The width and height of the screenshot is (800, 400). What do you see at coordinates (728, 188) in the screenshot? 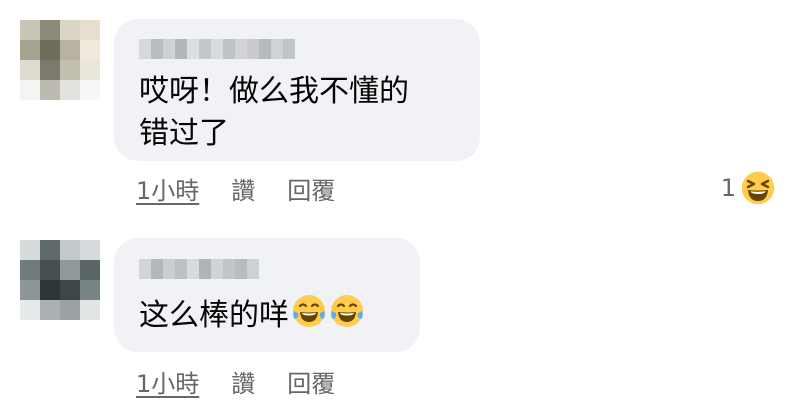
I see `reaction-count: 1` at bounding box center [728, 188].